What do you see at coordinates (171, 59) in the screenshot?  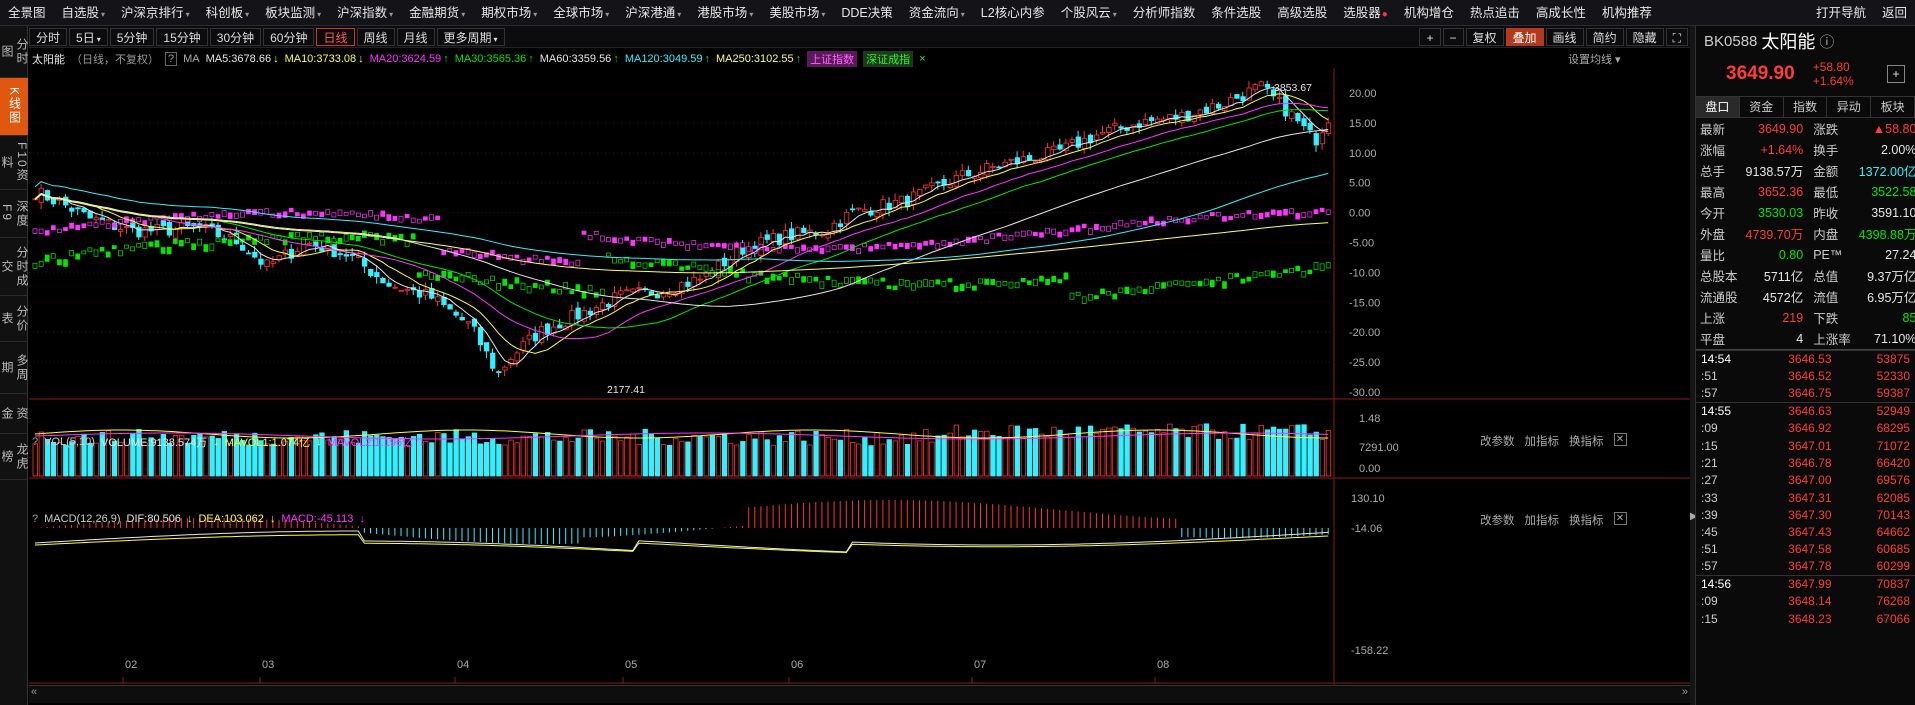 I see `help-icon: ?` at bounding box center [171, 59].